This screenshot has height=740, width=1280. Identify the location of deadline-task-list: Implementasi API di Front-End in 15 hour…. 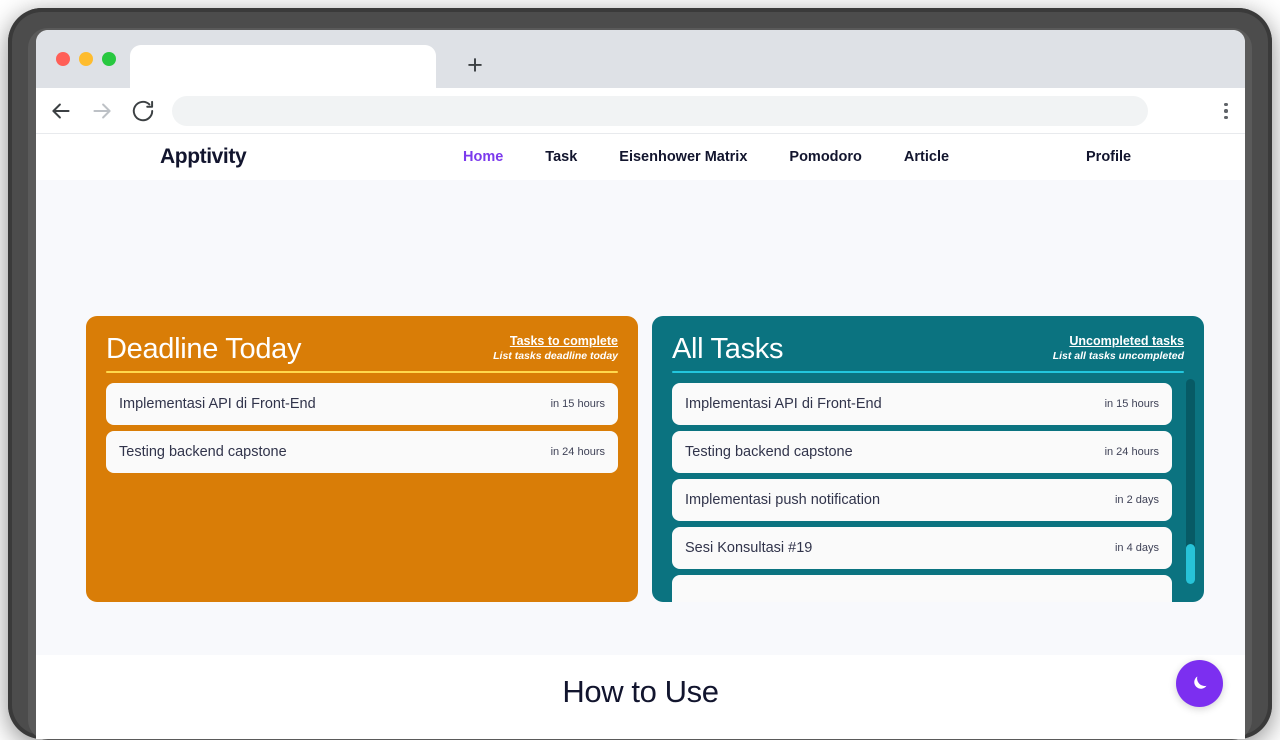
(362, 492).